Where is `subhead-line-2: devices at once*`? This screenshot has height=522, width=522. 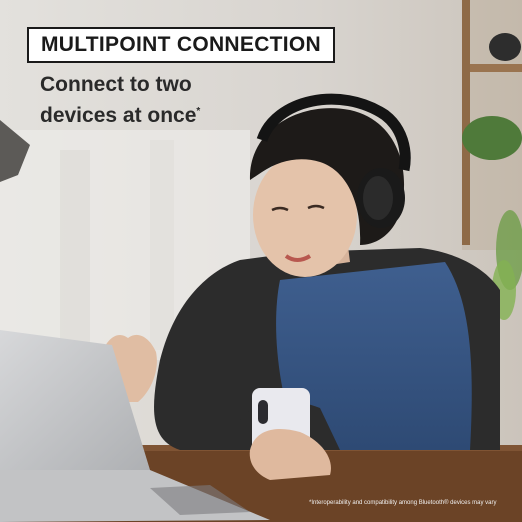 subhead-line-2: devices at once* is located at coordinates (150, 113).